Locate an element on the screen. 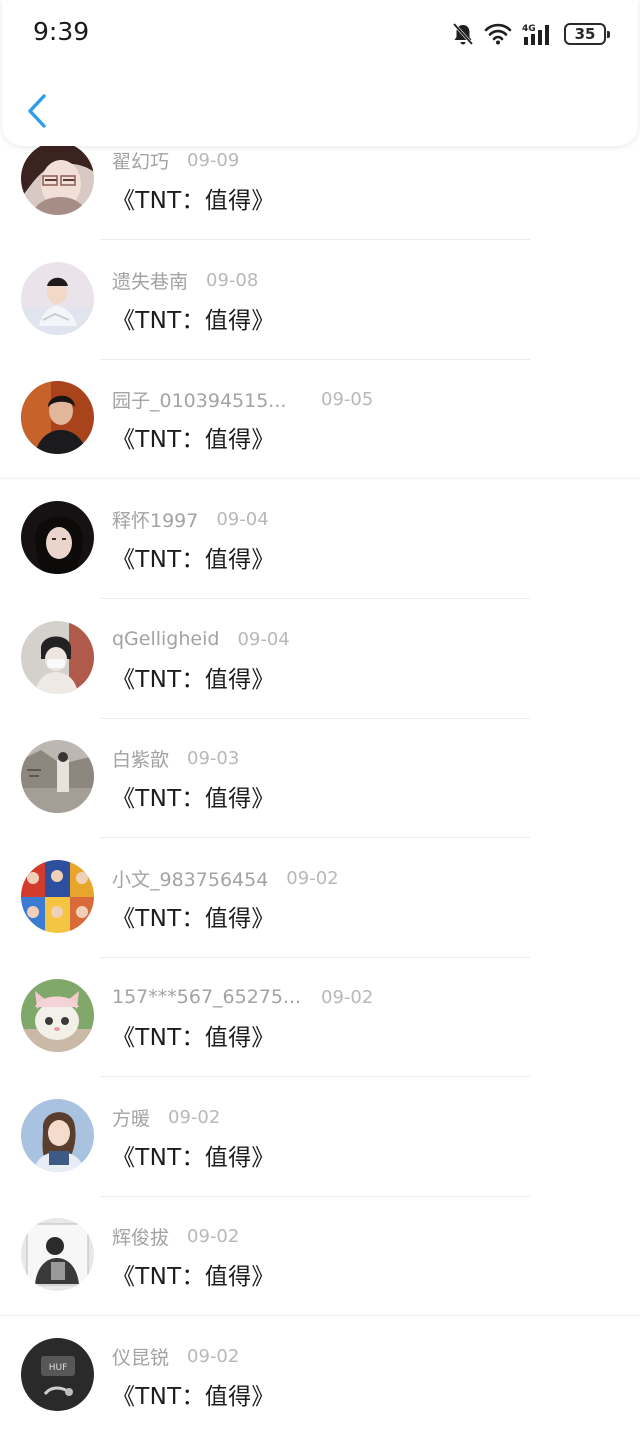 The width and height of the screenshot is (640, 1436). top-bar: 9:39 4G 35 is located at coordinates (320, 73).